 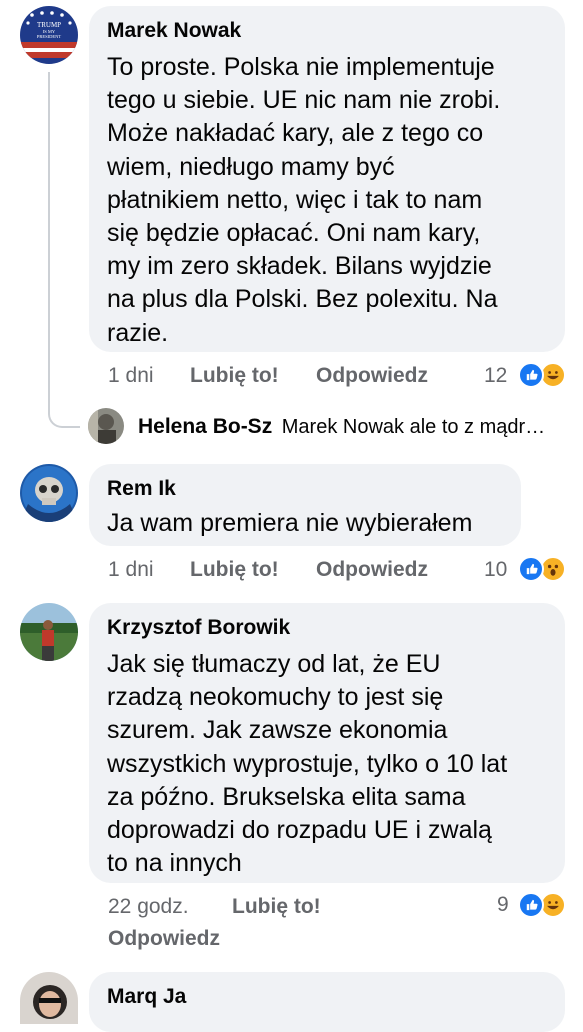 I want to click on avatar-rem-ik, so click(x=49, y=493).